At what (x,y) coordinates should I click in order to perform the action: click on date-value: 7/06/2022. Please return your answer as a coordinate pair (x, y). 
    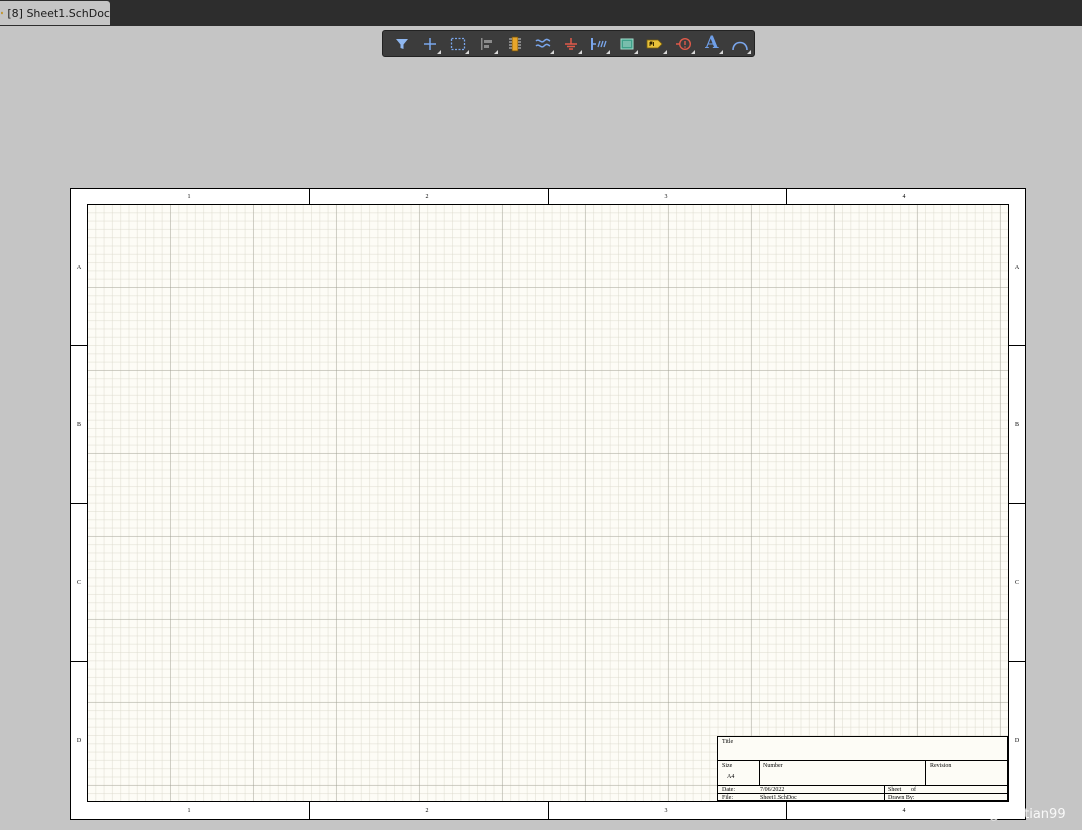
    Looking at the image, I should click on (772, 790).